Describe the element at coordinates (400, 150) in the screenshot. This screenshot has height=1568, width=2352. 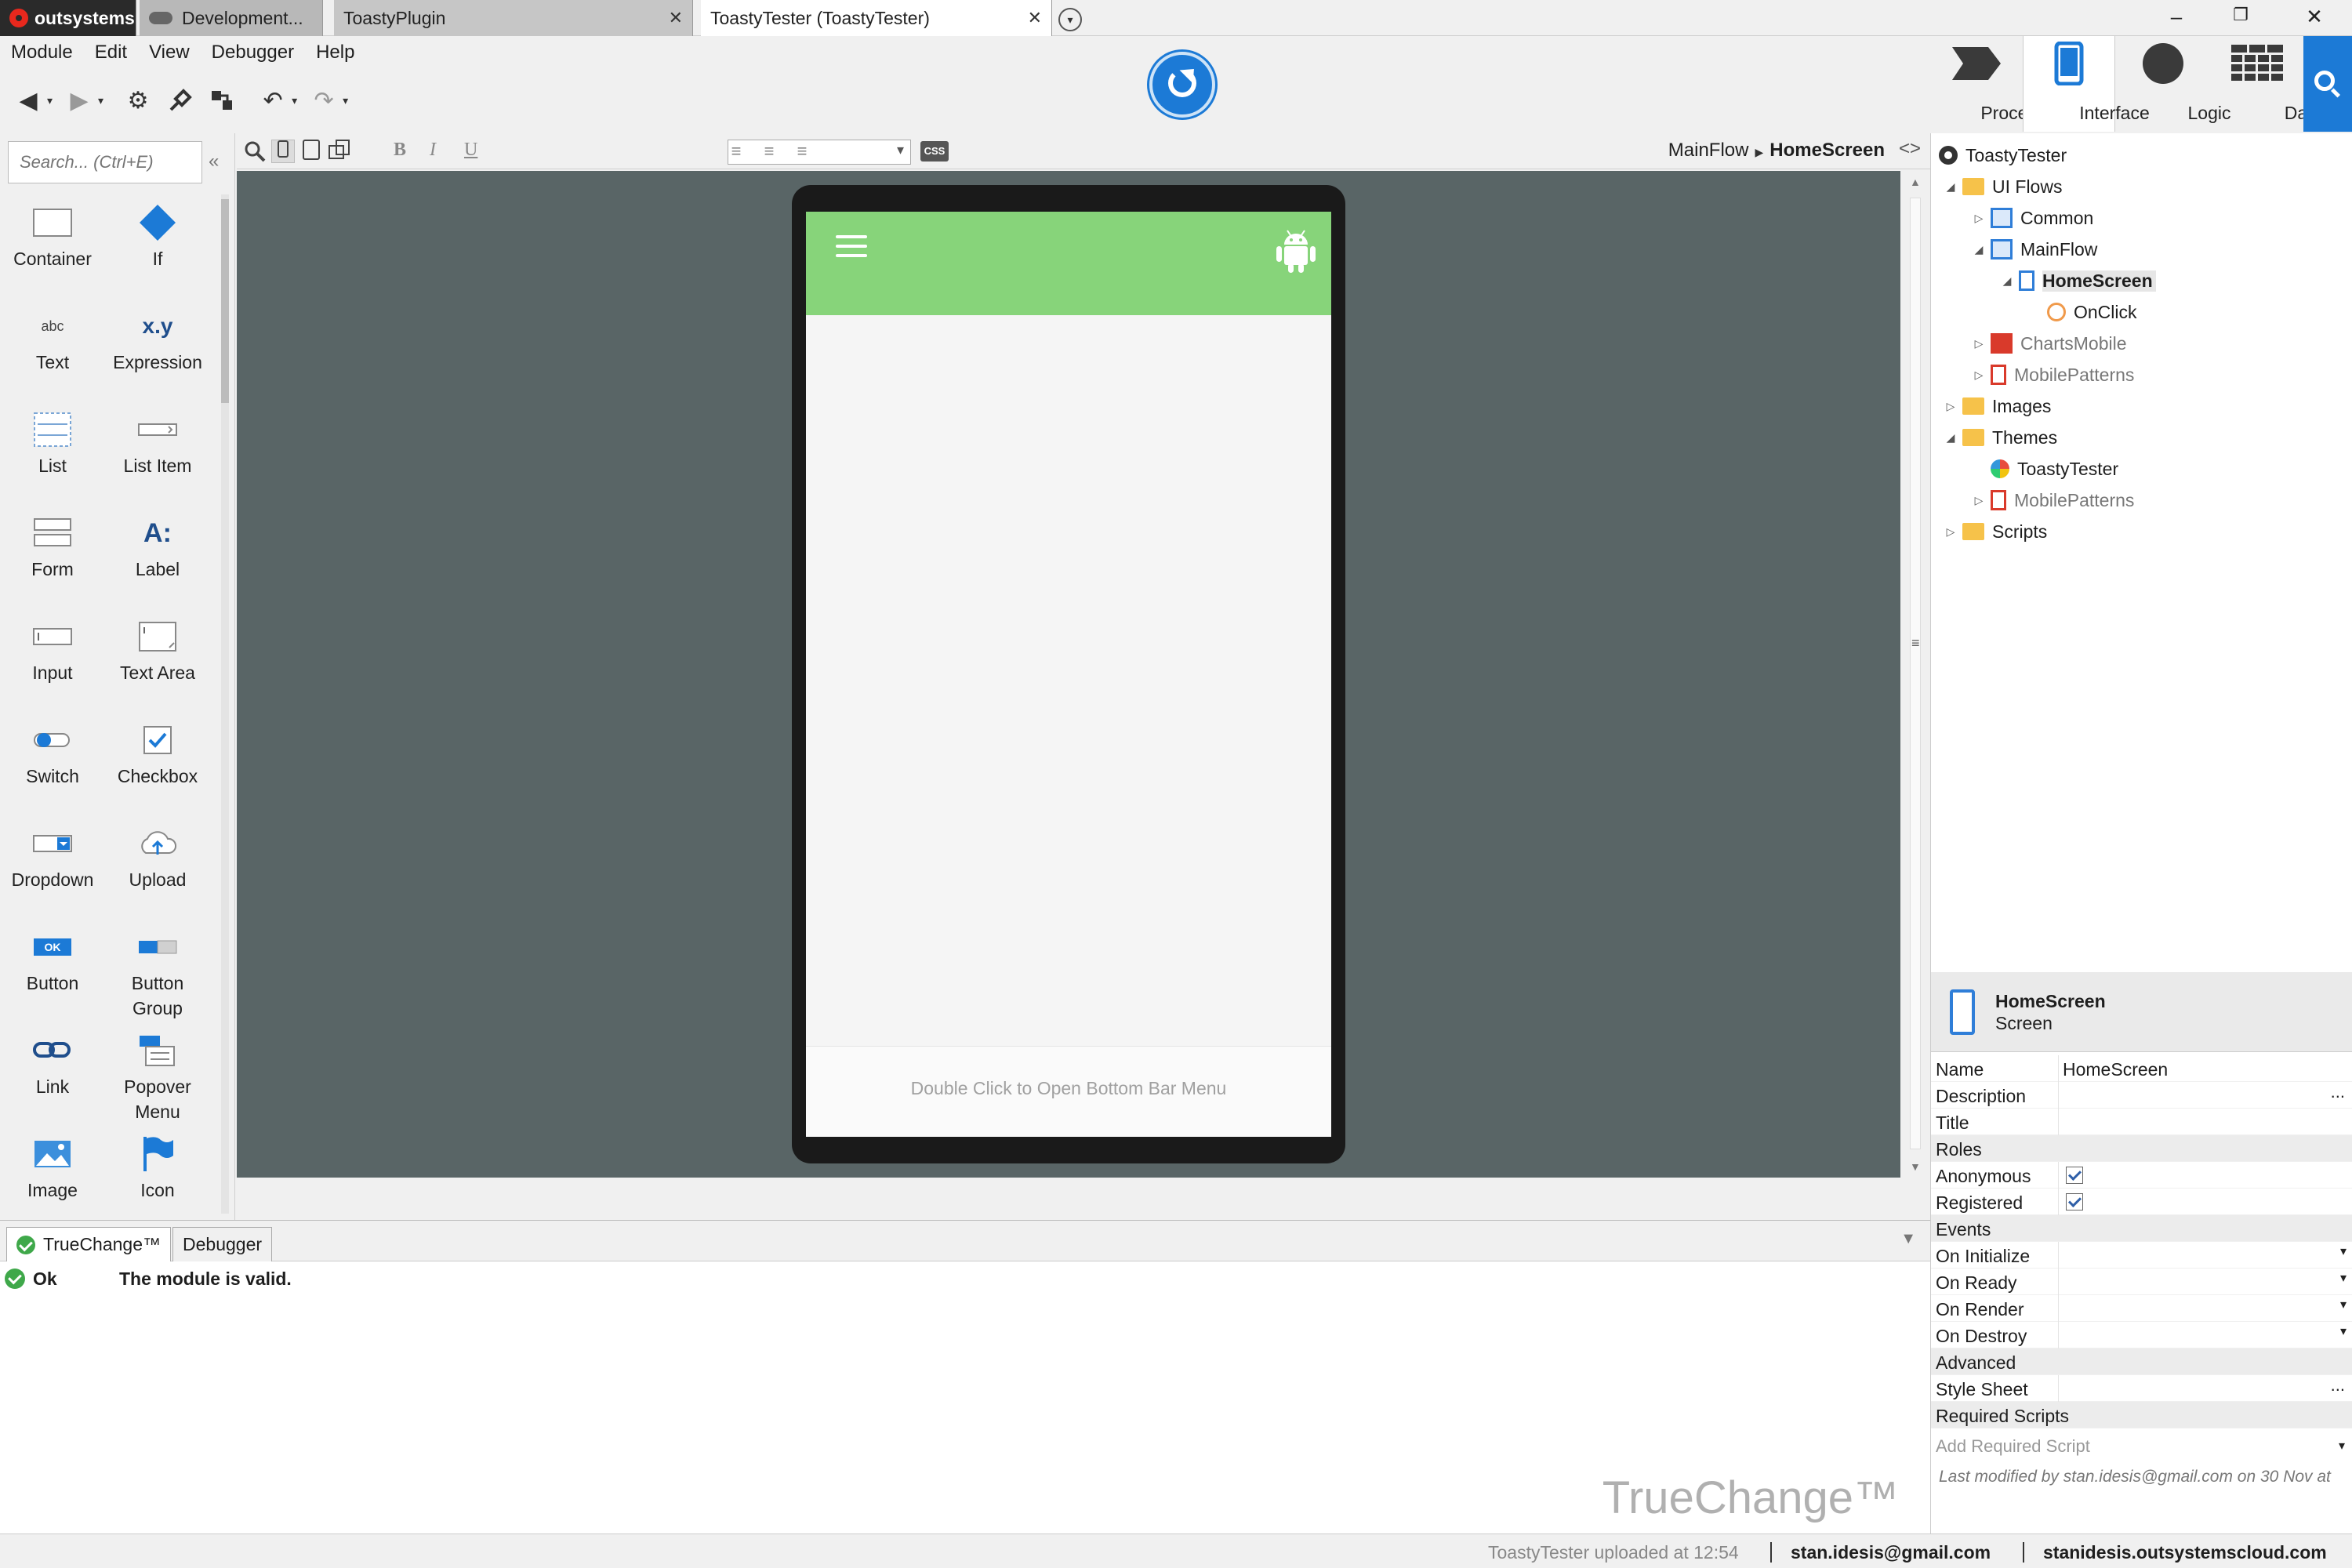
I see `bold-button: B` at that location.